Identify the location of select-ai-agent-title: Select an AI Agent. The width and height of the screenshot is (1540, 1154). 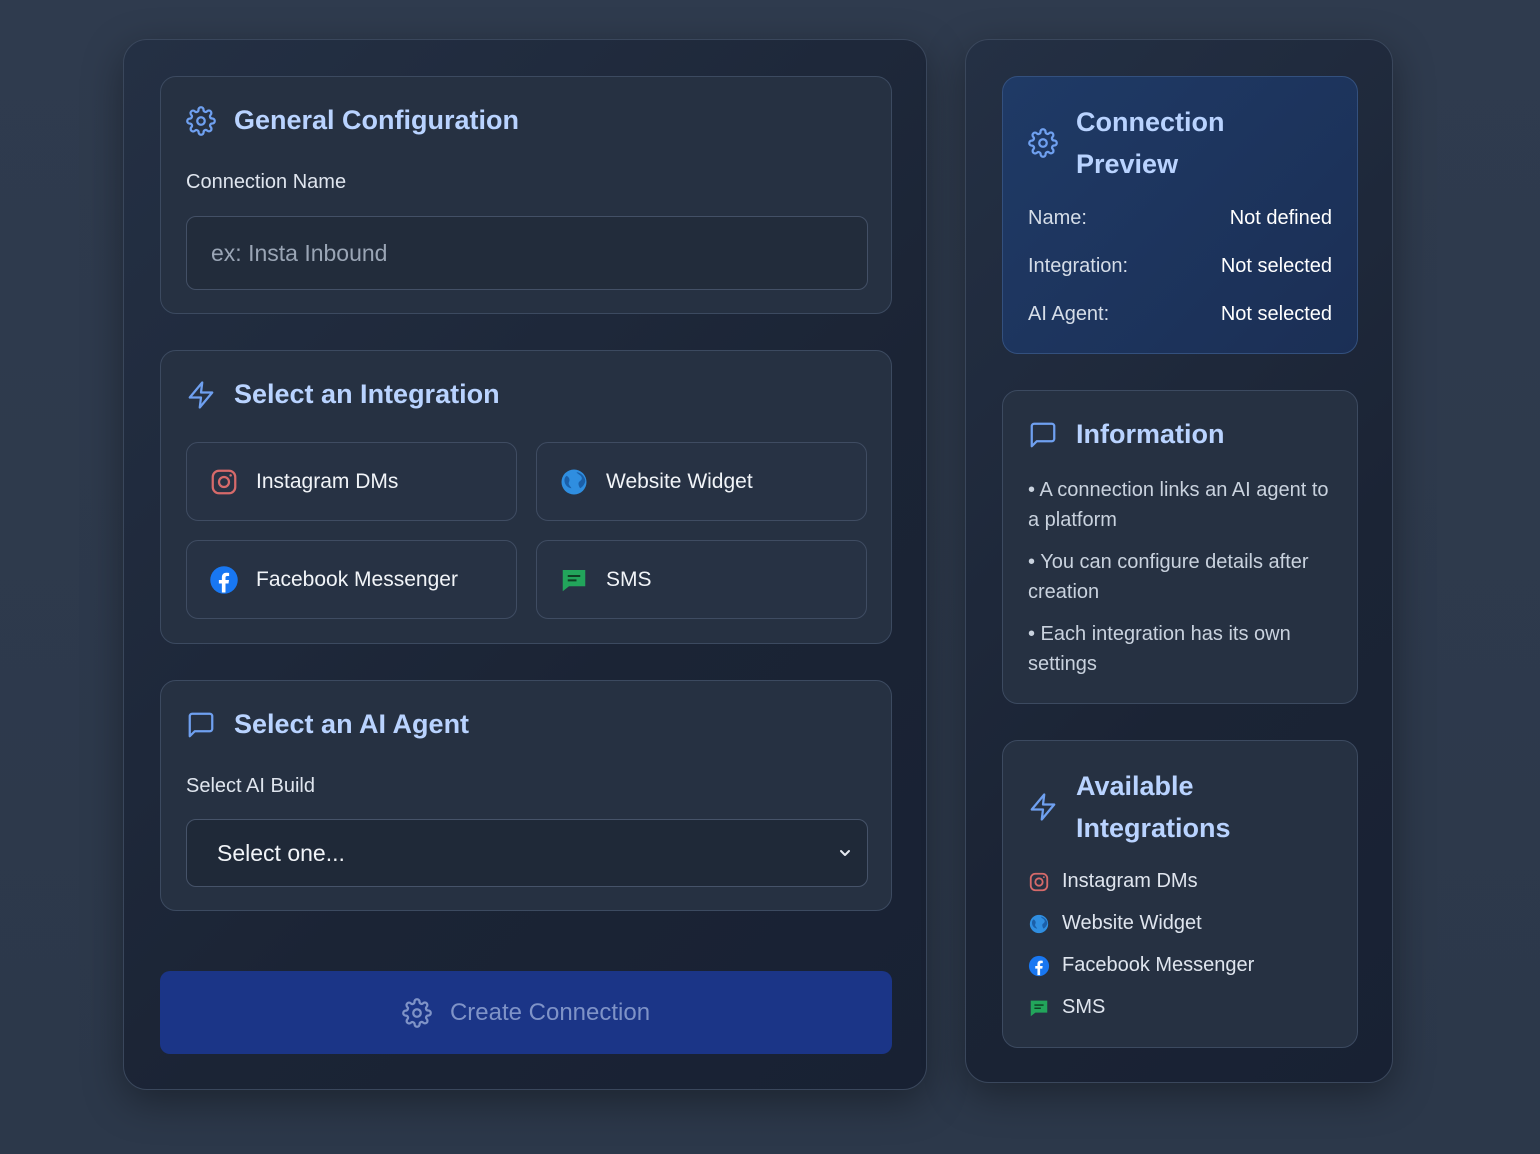
(352, 724).